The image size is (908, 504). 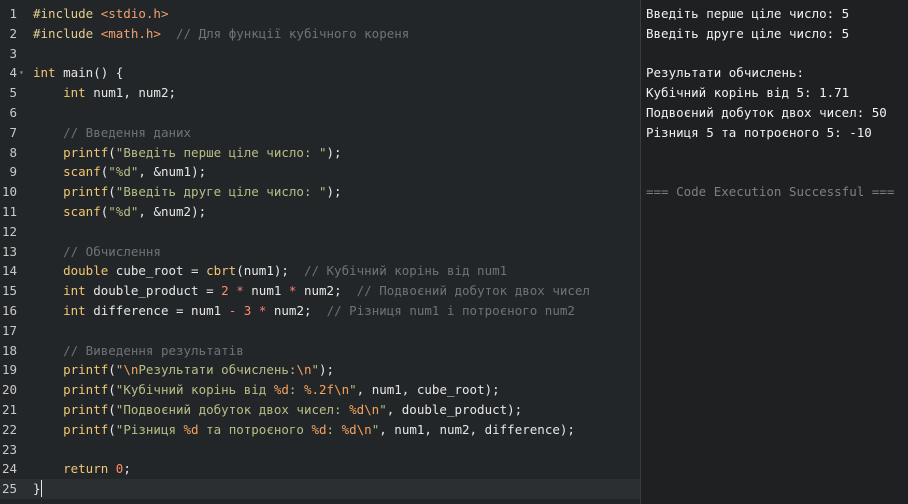 I want to click on output-line: Введіть перше ціле число: 5, so click(x=748, y=13).